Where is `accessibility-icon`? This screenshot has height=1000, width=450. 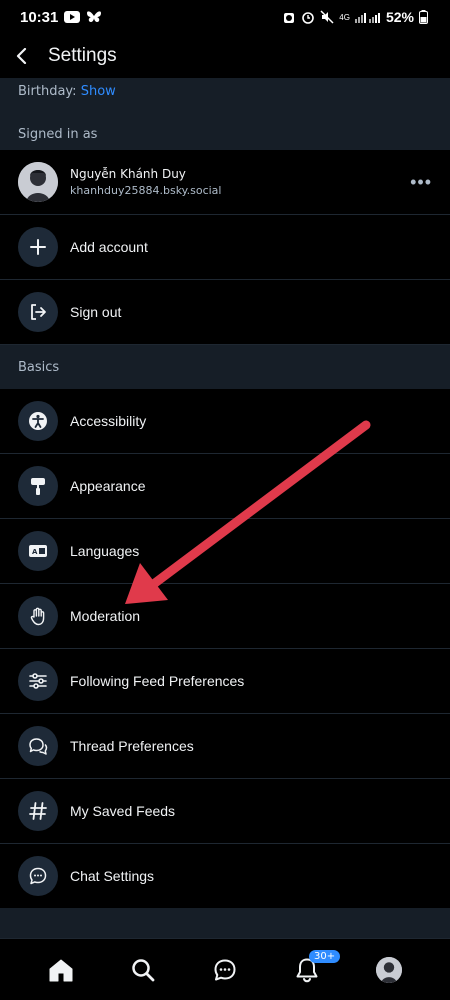 accessibility-icon is located at coordinates (38, 421).